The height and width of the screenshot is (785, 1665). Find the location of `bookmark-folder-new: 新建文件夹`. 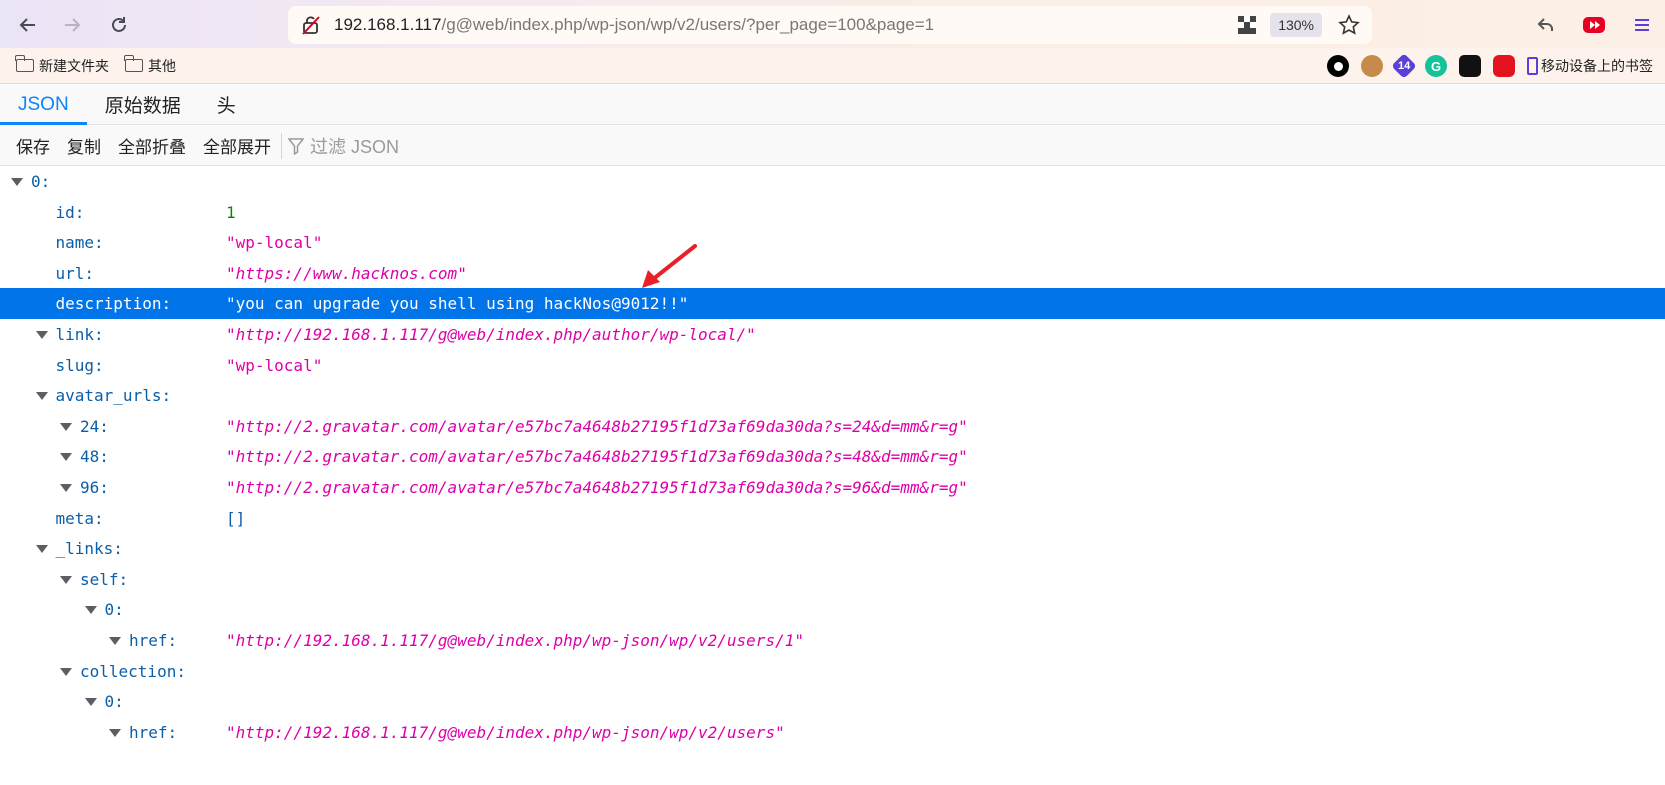

bookmark-folder-new: 新建文件夹 is located at coordinates (62, 65).